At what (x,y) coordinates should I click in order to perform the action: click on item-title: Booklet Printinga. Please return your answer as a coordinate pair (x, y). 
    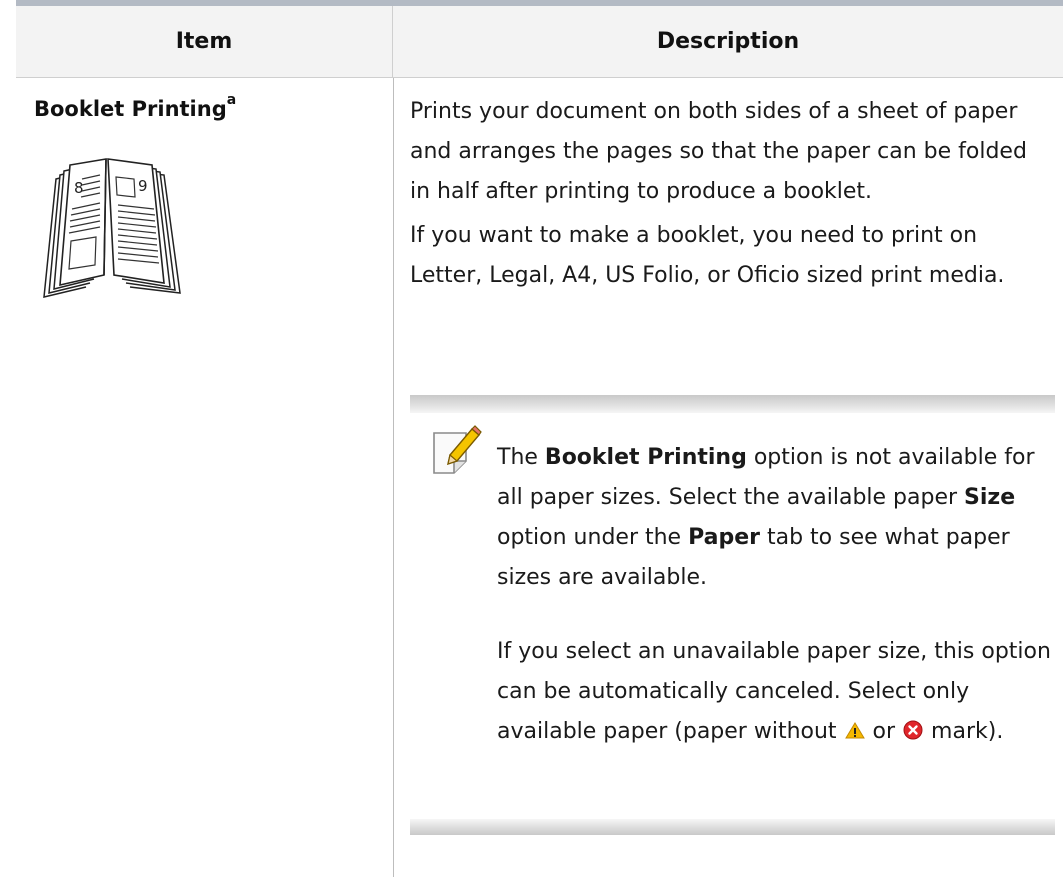
    Looking at the image, I should click on (135, 106).